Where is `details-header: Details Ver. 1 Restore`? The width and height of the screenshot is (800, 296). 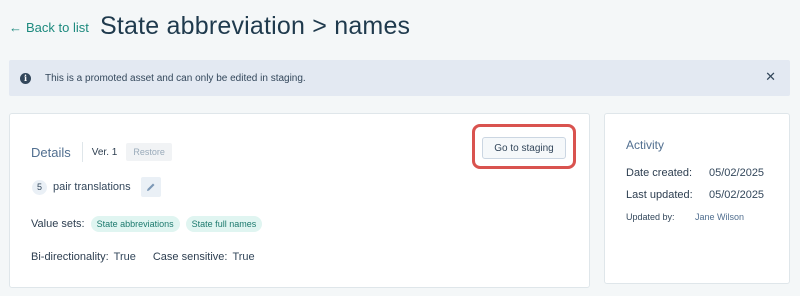
details-header: Details Ver. 1 Restore is located at coordinates (101, 152).